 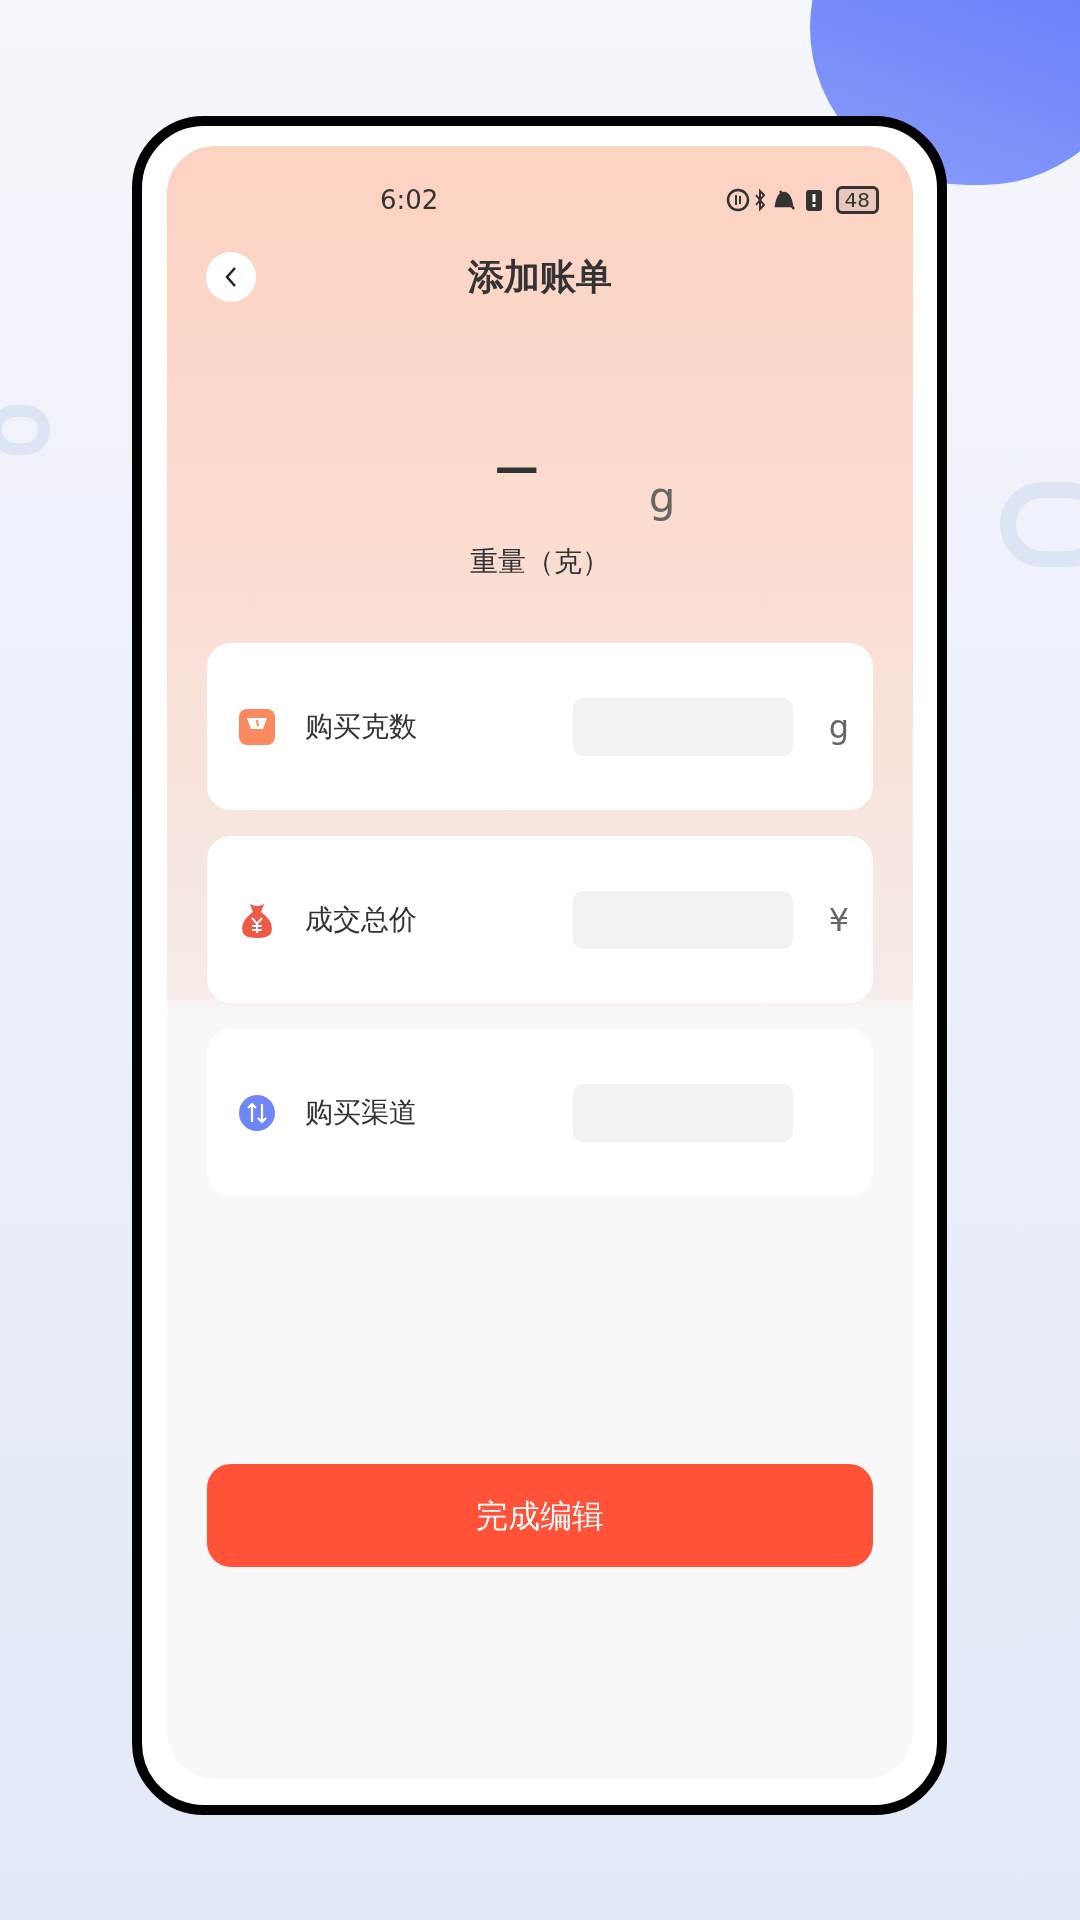 What do you see at coordinates (361, 726) in the screenshot?
I see `field-label: 购买克数` at bounding box center [361, 726].